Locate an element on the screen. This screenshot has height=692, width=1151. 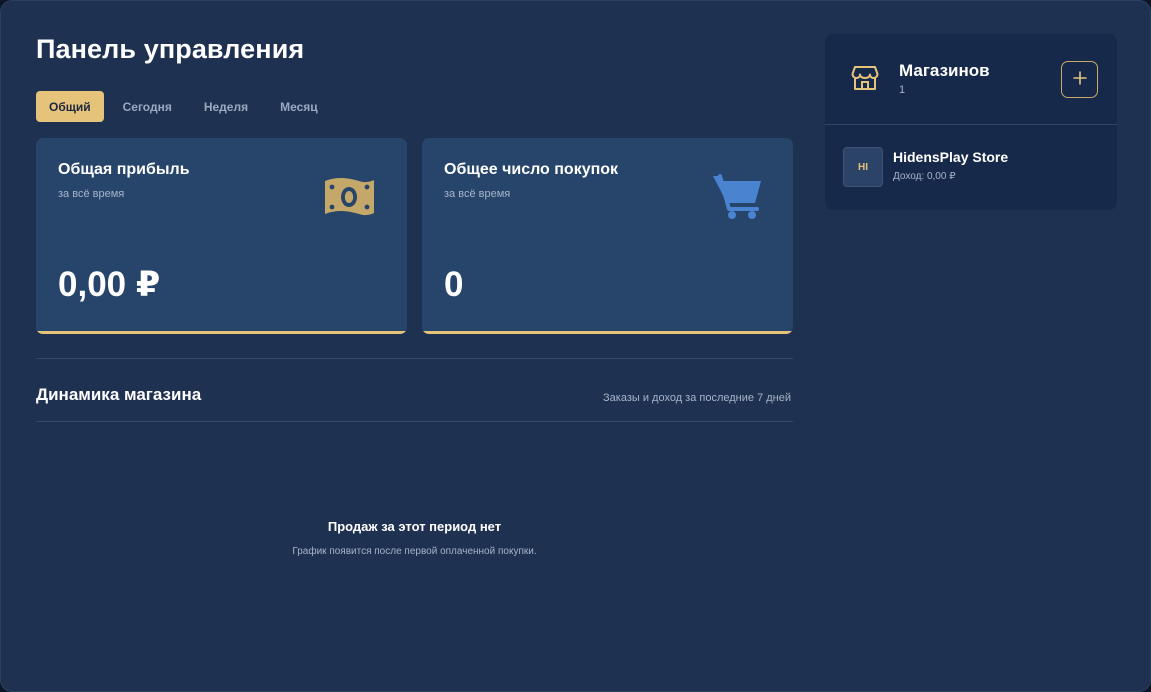
card-title: Общая прибыль is located at coordinates (124, 169).